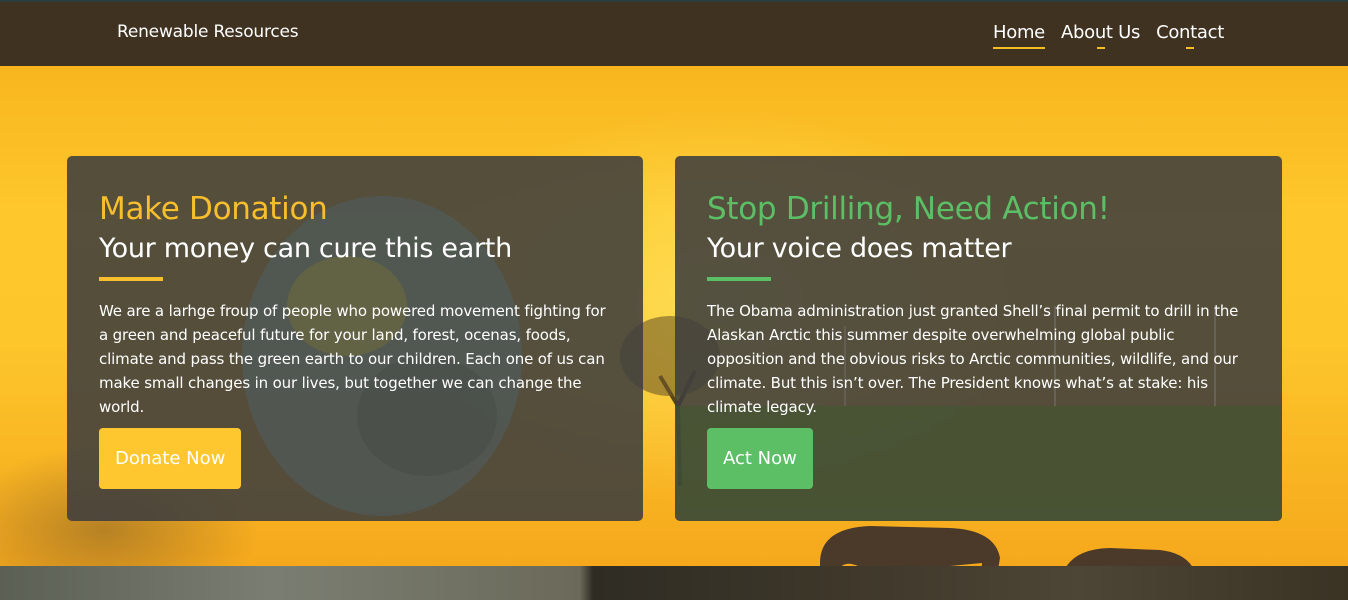  What do you see at coordinates (1190, 32) in the screenshot?
I see `nav-link-contact-label: Contact` at bounding box center [1190, 32].